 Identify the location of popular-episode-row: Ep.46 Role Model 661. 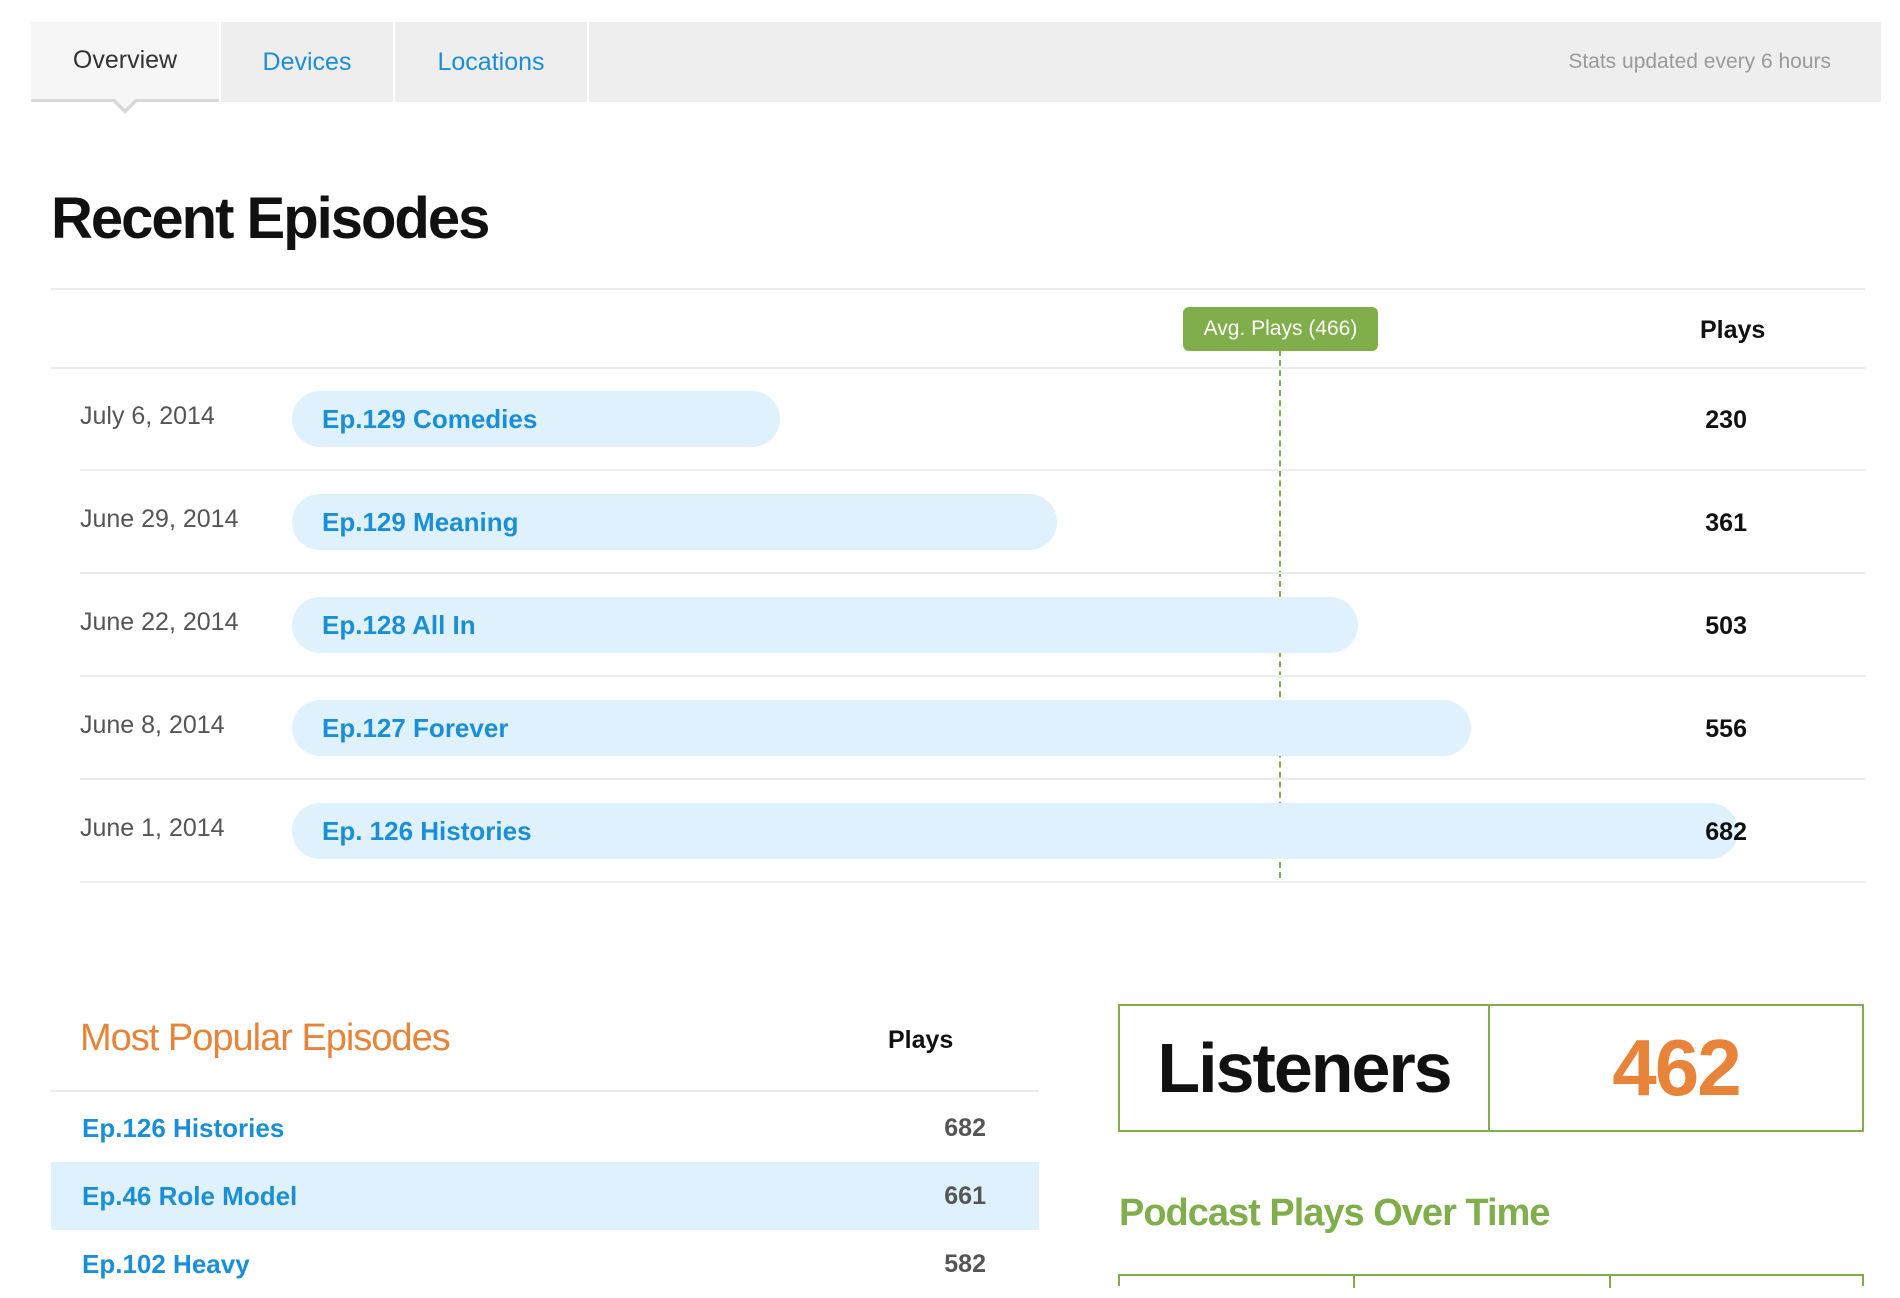
(545, 1196).